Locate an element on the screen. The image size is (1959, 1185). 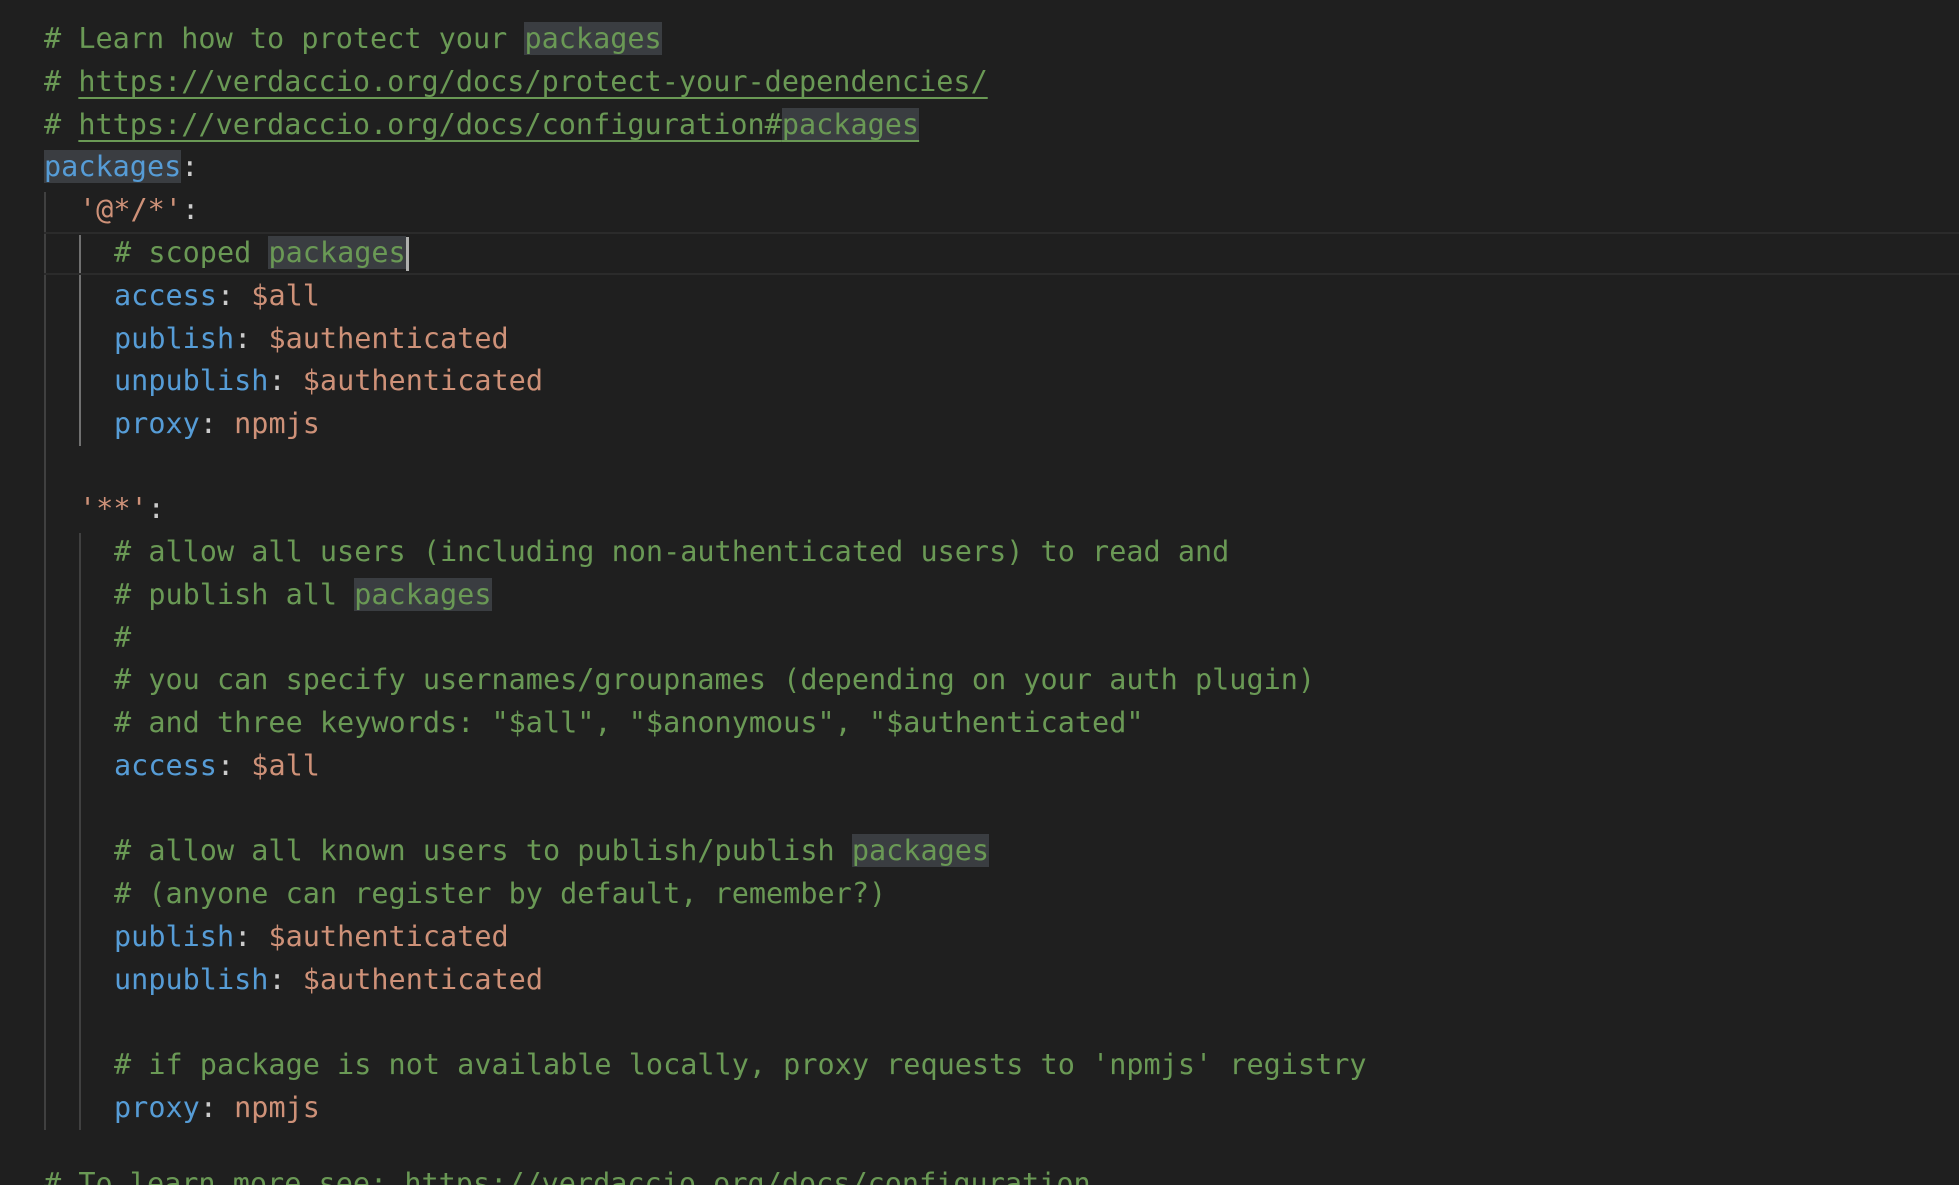
comment-text: # scoped is located at coordinates (191, 252).